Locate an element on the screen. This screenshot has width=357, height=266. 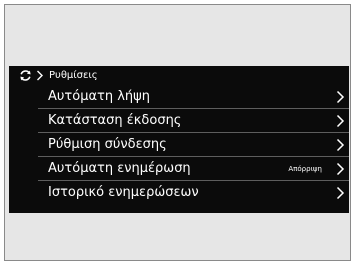
menu-item-label: Αυτόματη ενημέρωση is located at coordinates (119, 168).